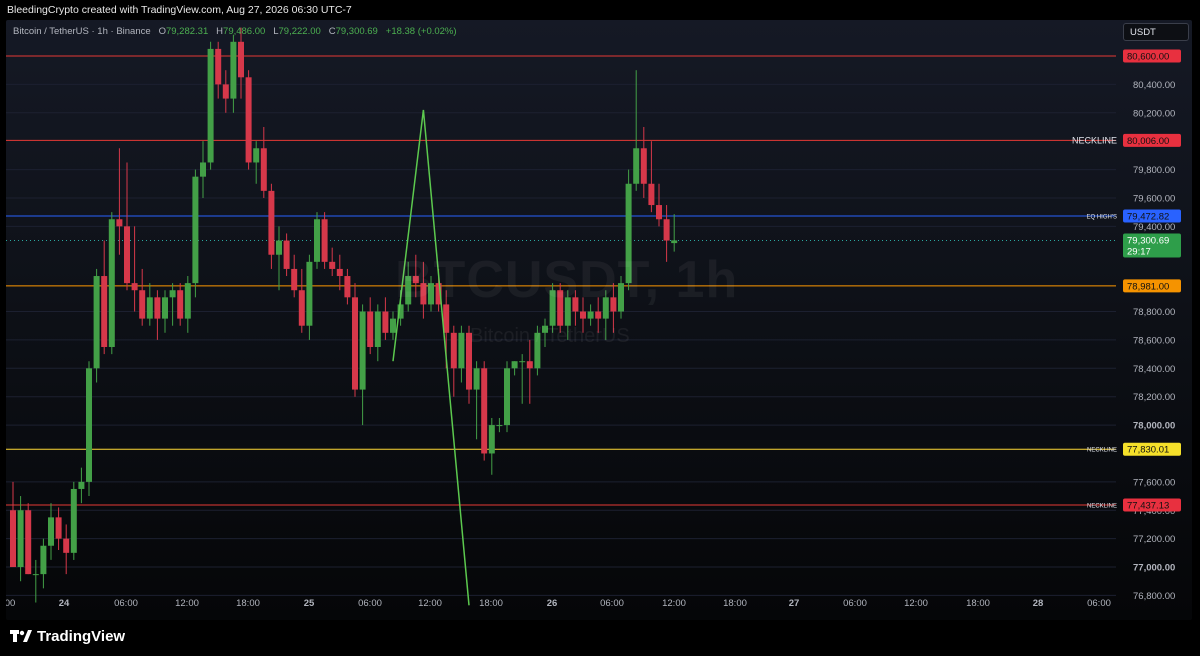 This screenshot has height=656, width=1200. What do you see at coordinates (552, 603) in the screenshot?
I see `time-axis-label: 26` at bounding box center [552, 603].